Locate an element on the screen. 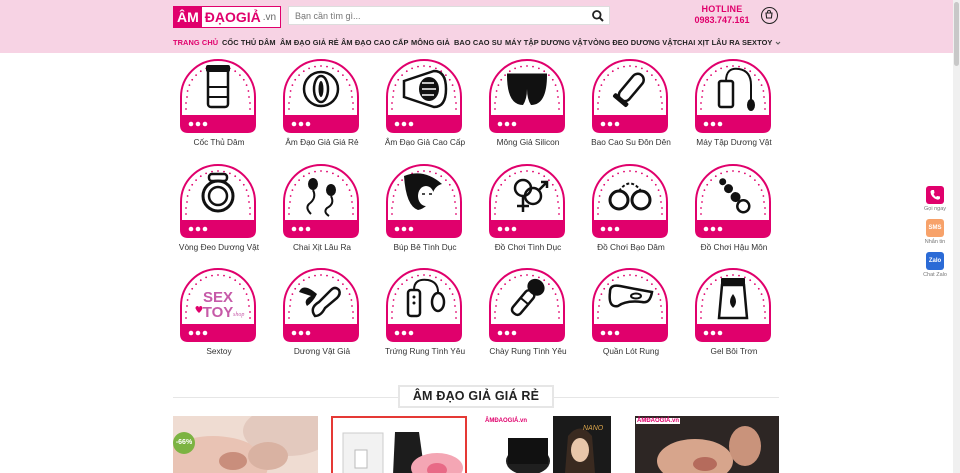  category-label: Dương Vật Giả is located at coordinates (322, 351).